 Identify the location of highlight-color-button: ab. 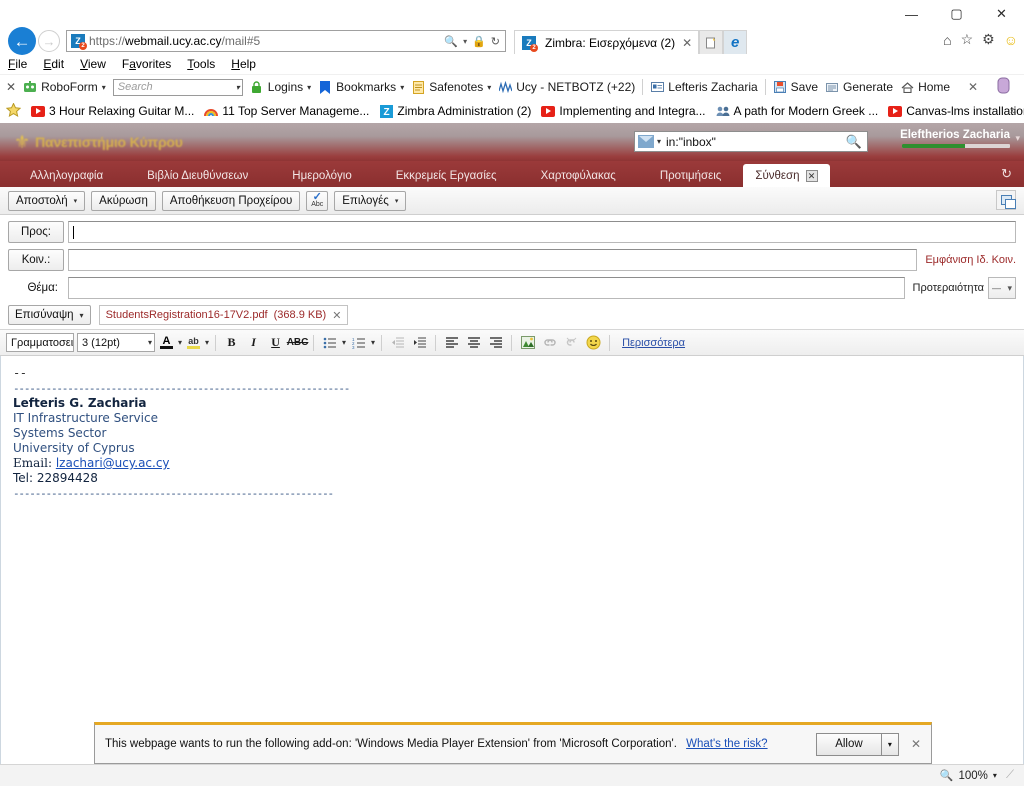
(193, 342).